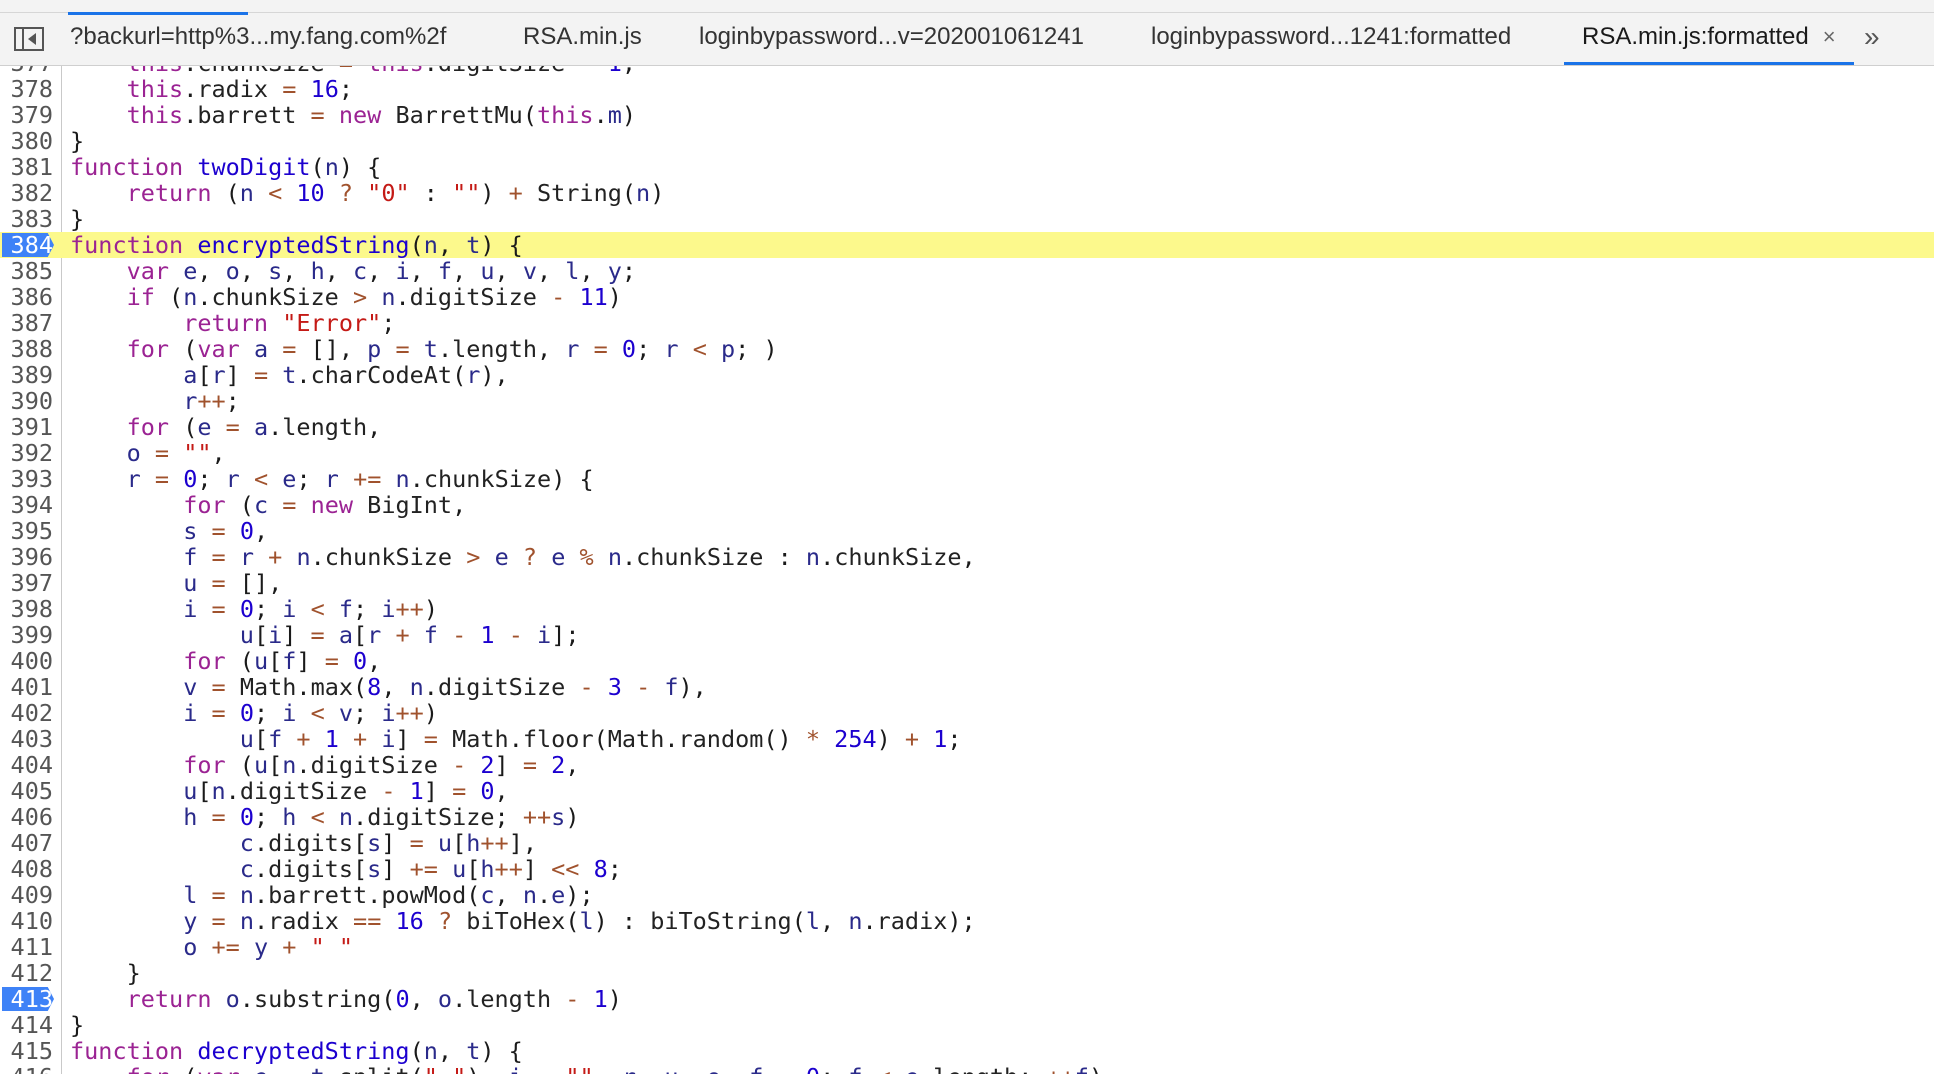 The height and width of the screenshot is (1074, 1934). I want to click on code-line: 393 r = 0; r < e; r += n.chunkSize) {, so click(967, 479).